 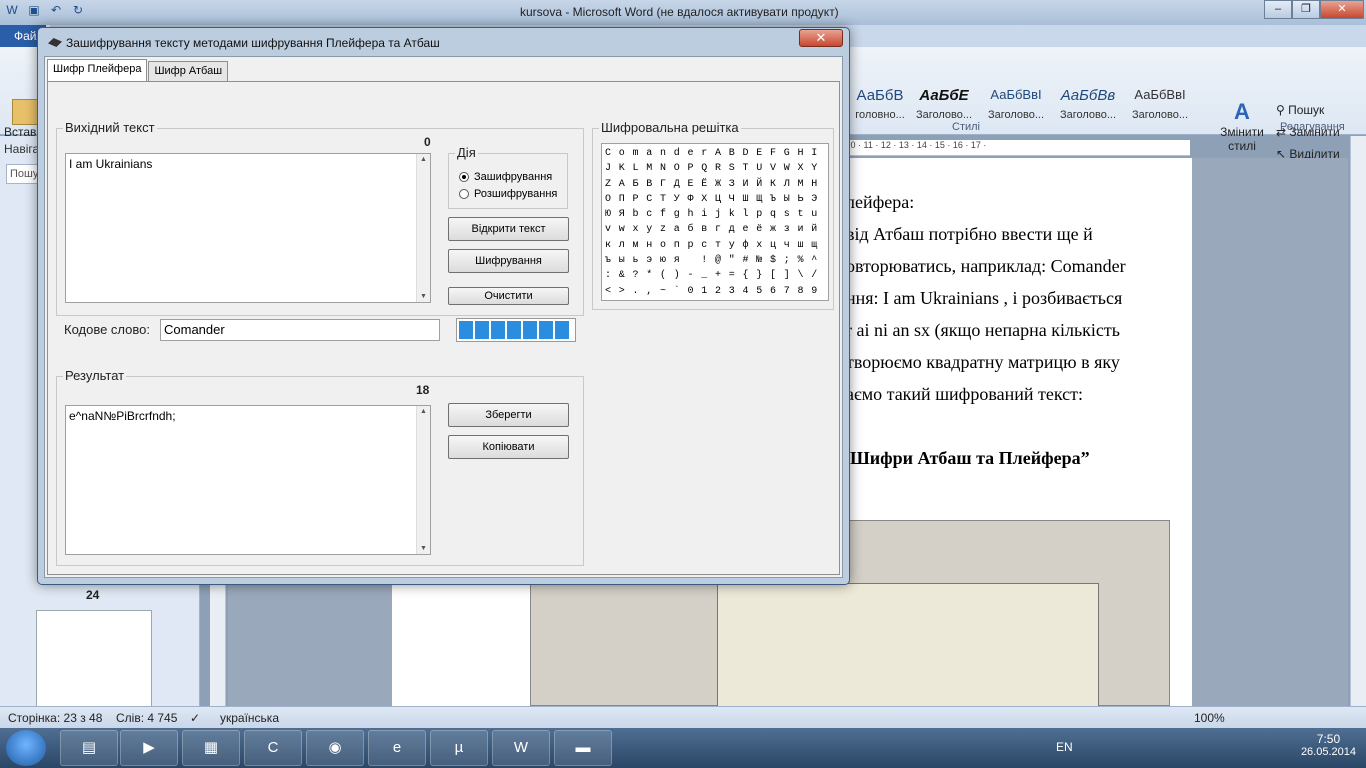 I want to click on cipher-grid-cell: Ш, so click(x=745, y=199).